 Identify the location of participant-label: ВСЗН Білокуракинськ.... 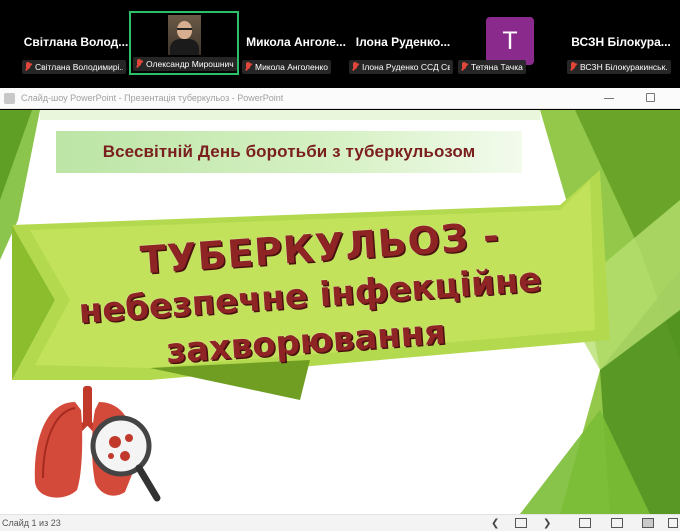
(624, 67).